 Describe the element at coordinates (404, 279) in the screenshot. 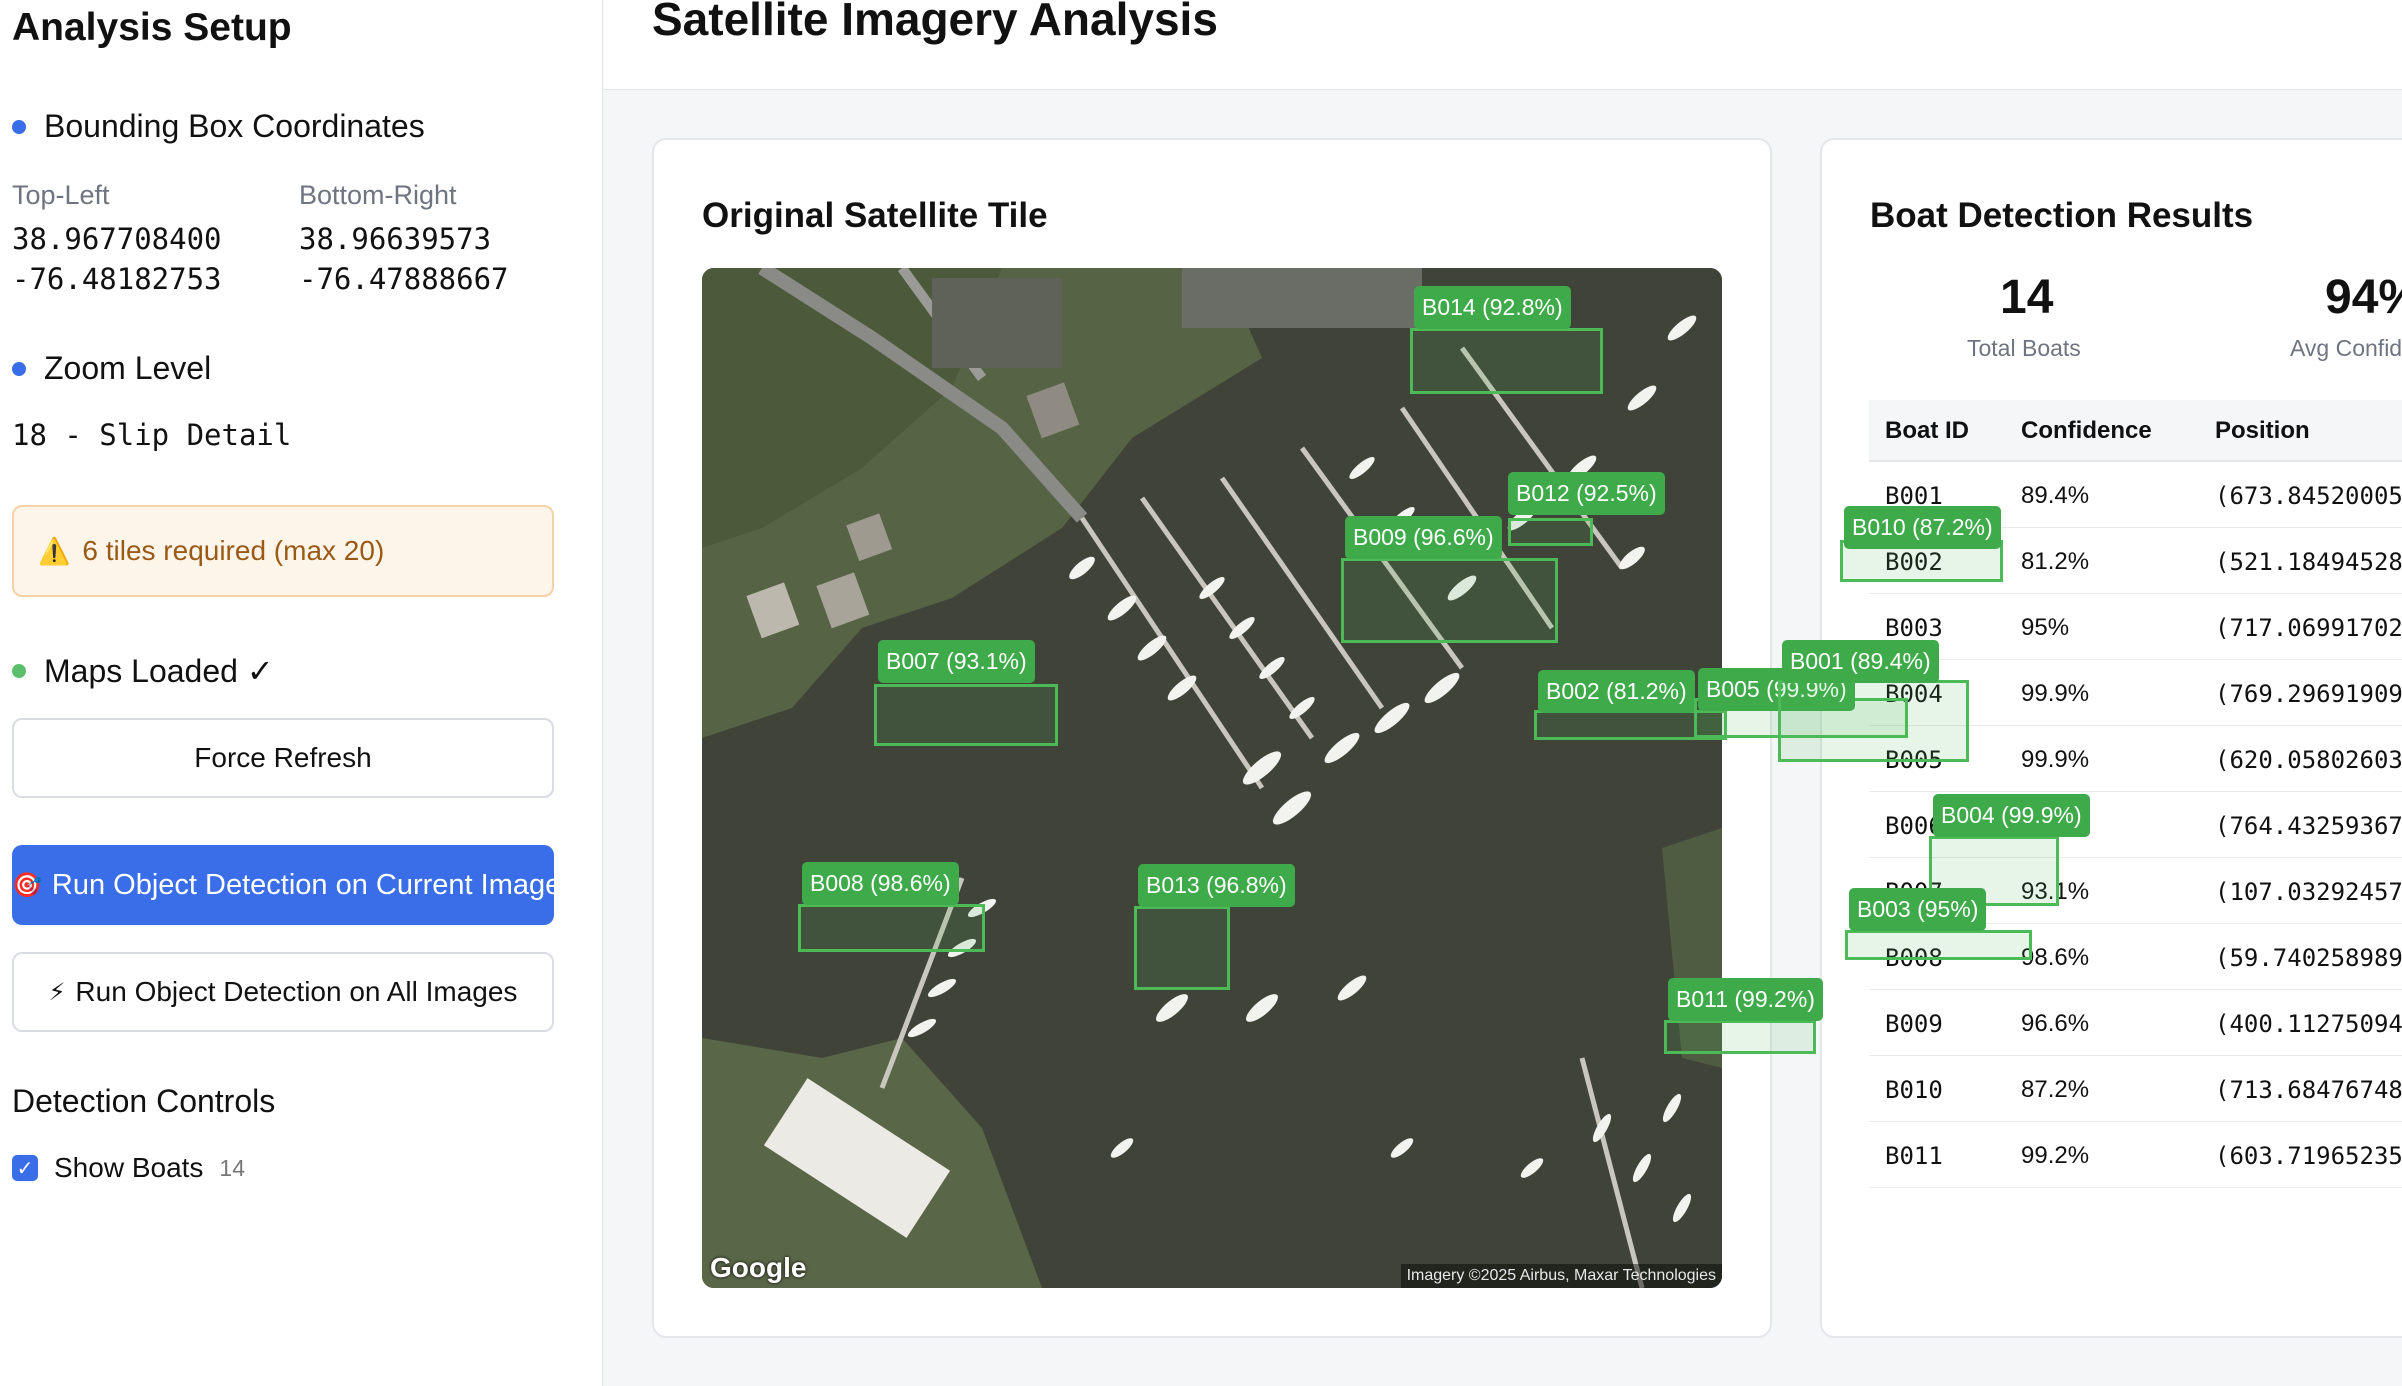

I see `bottom-right-lon: -76.47888667` at that location.